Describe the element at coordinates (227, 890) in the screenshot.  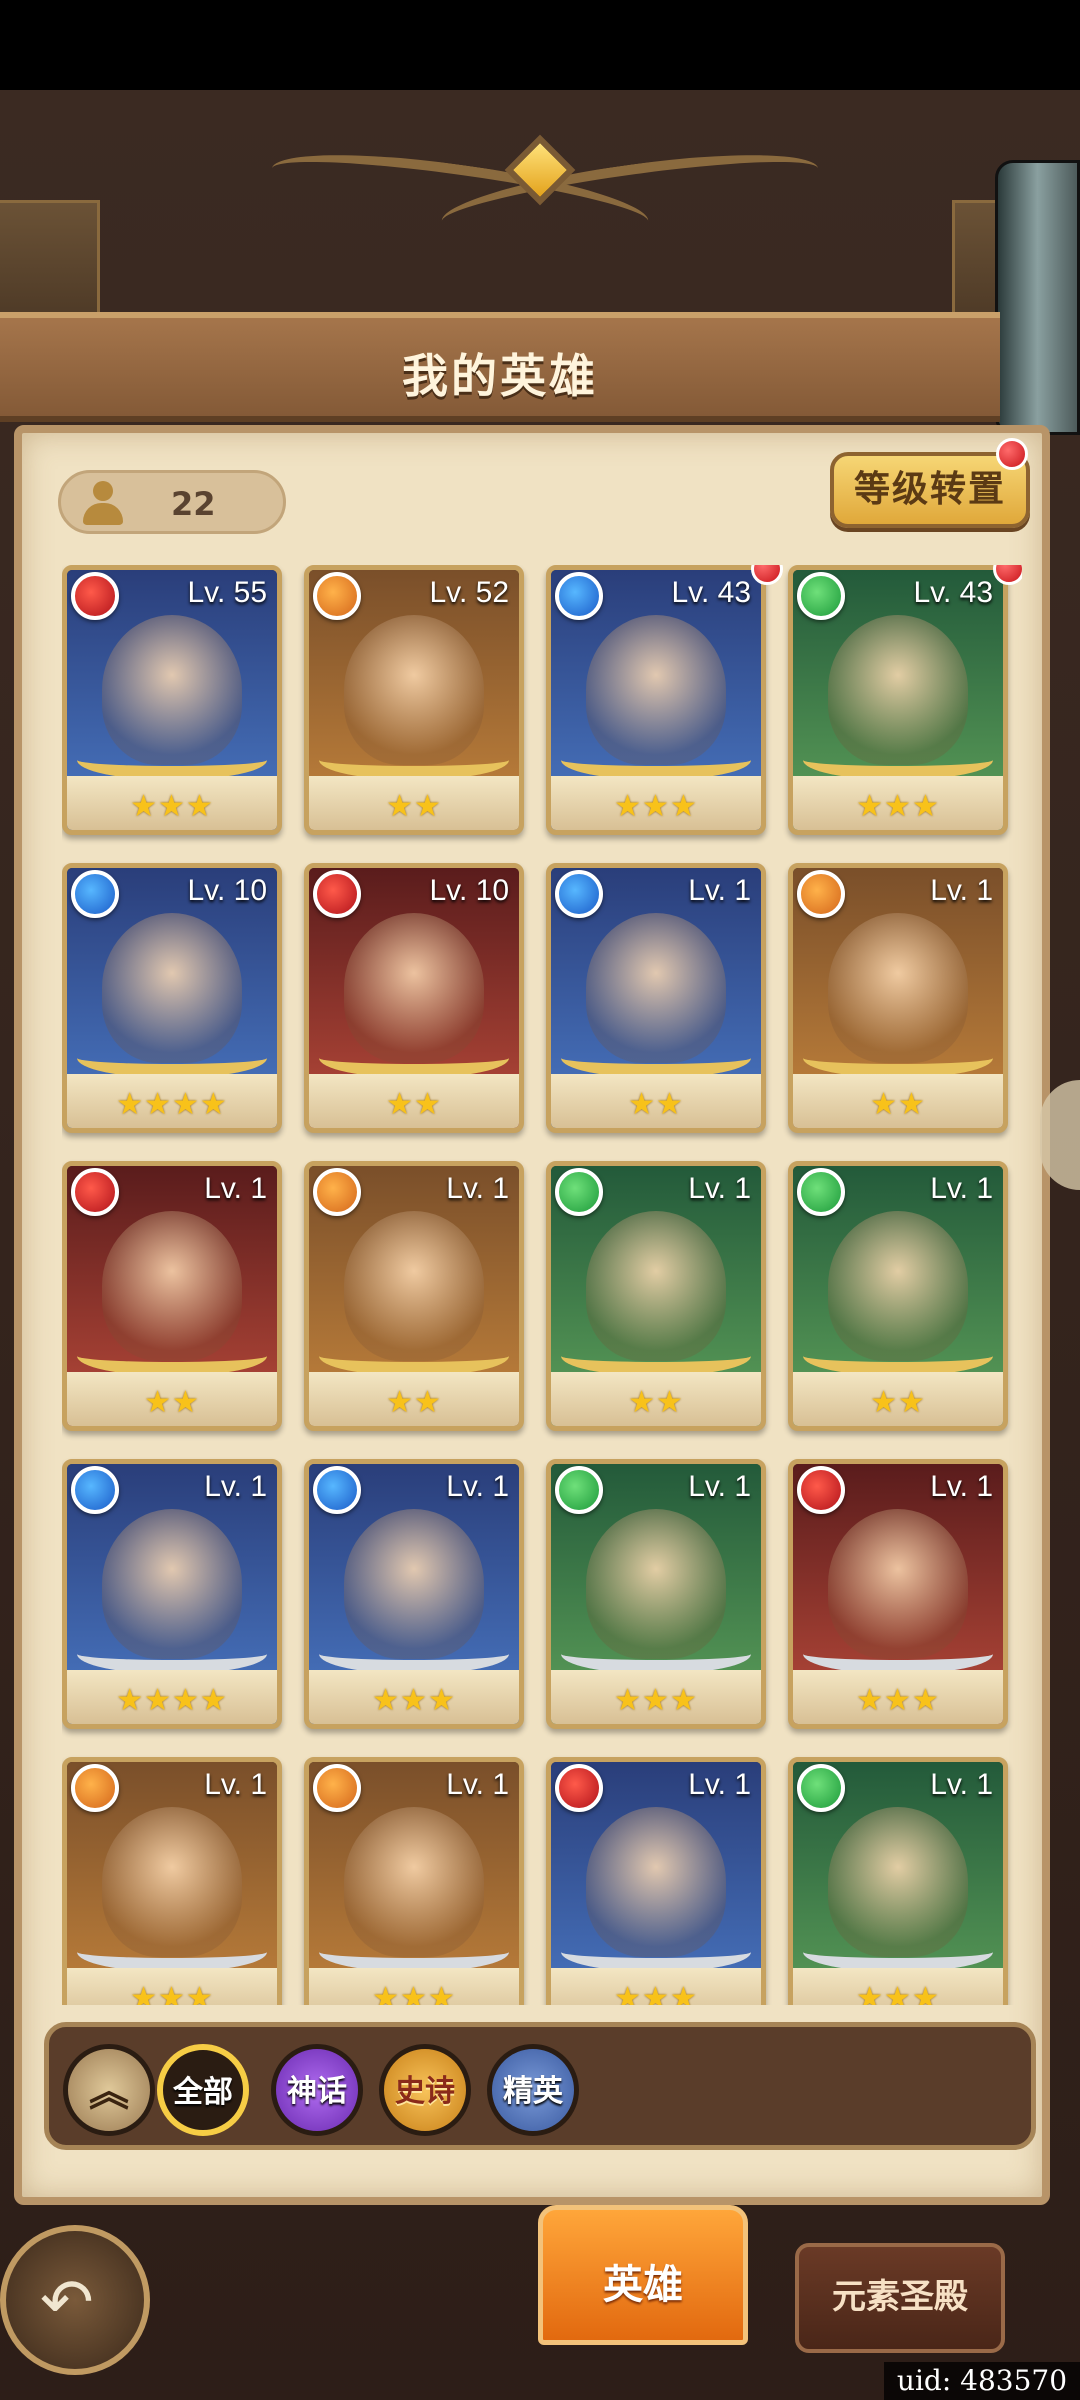
I see `hero-level: Lv. 10` at that location.